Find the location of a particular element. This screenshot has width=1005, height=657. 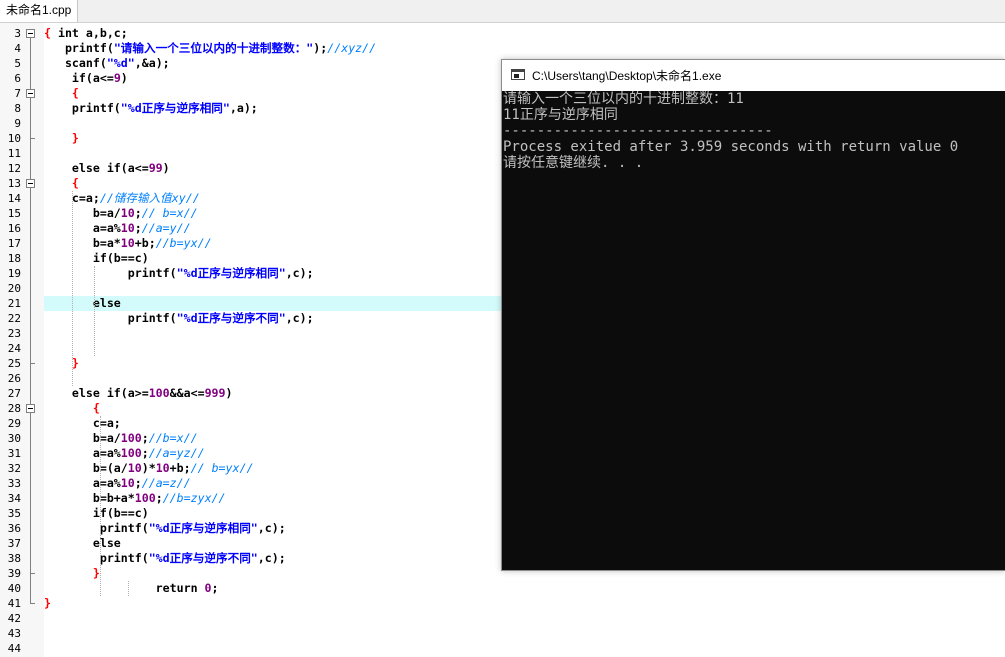

code-token: &&a<= is located at coordinates (187, 393).